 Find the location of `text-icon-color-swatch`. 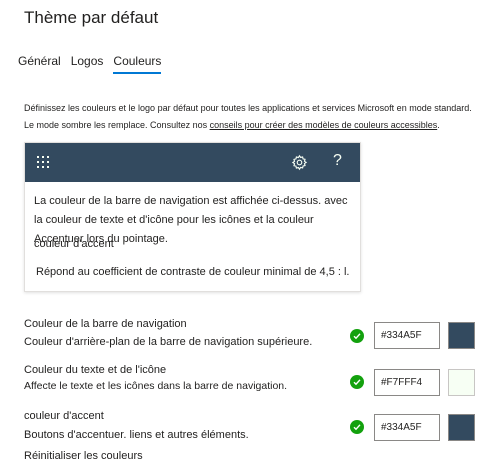

text-icon-color-swatch is located at coordinates (461, 382).